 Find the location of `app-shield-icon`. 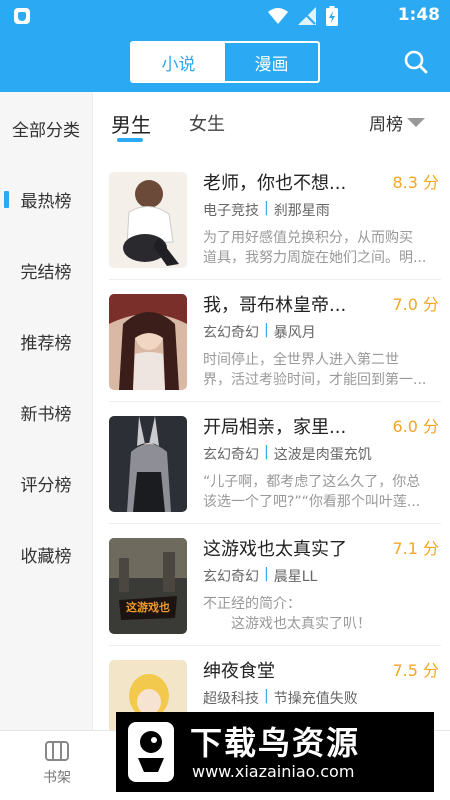

app-shield-icon is located at coordinates (22, 16).